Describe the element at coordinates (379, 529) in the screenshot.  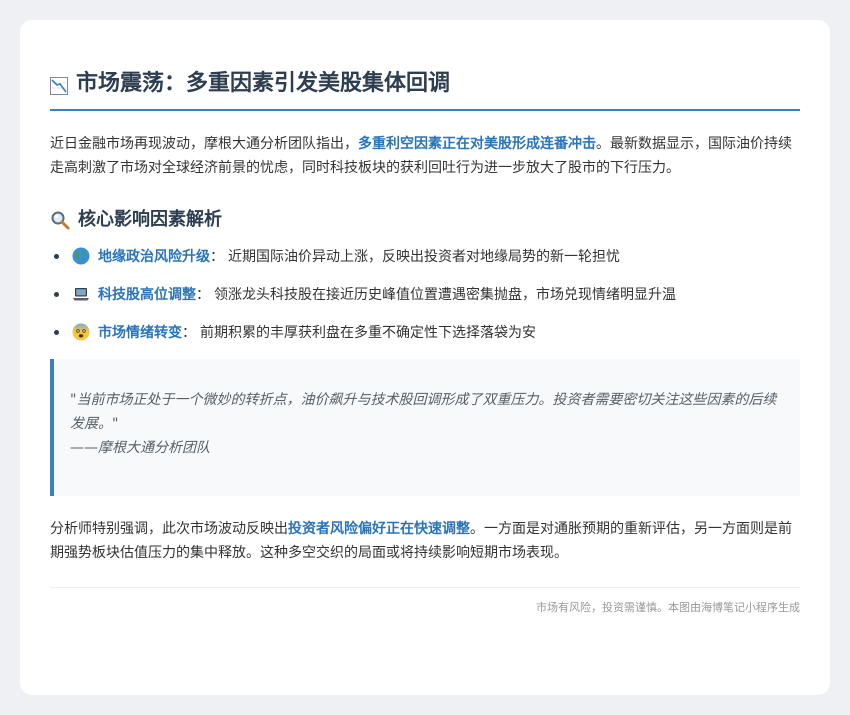
I see `analysis-highlight: 投资者风险偏好正在快速调整` at that location.